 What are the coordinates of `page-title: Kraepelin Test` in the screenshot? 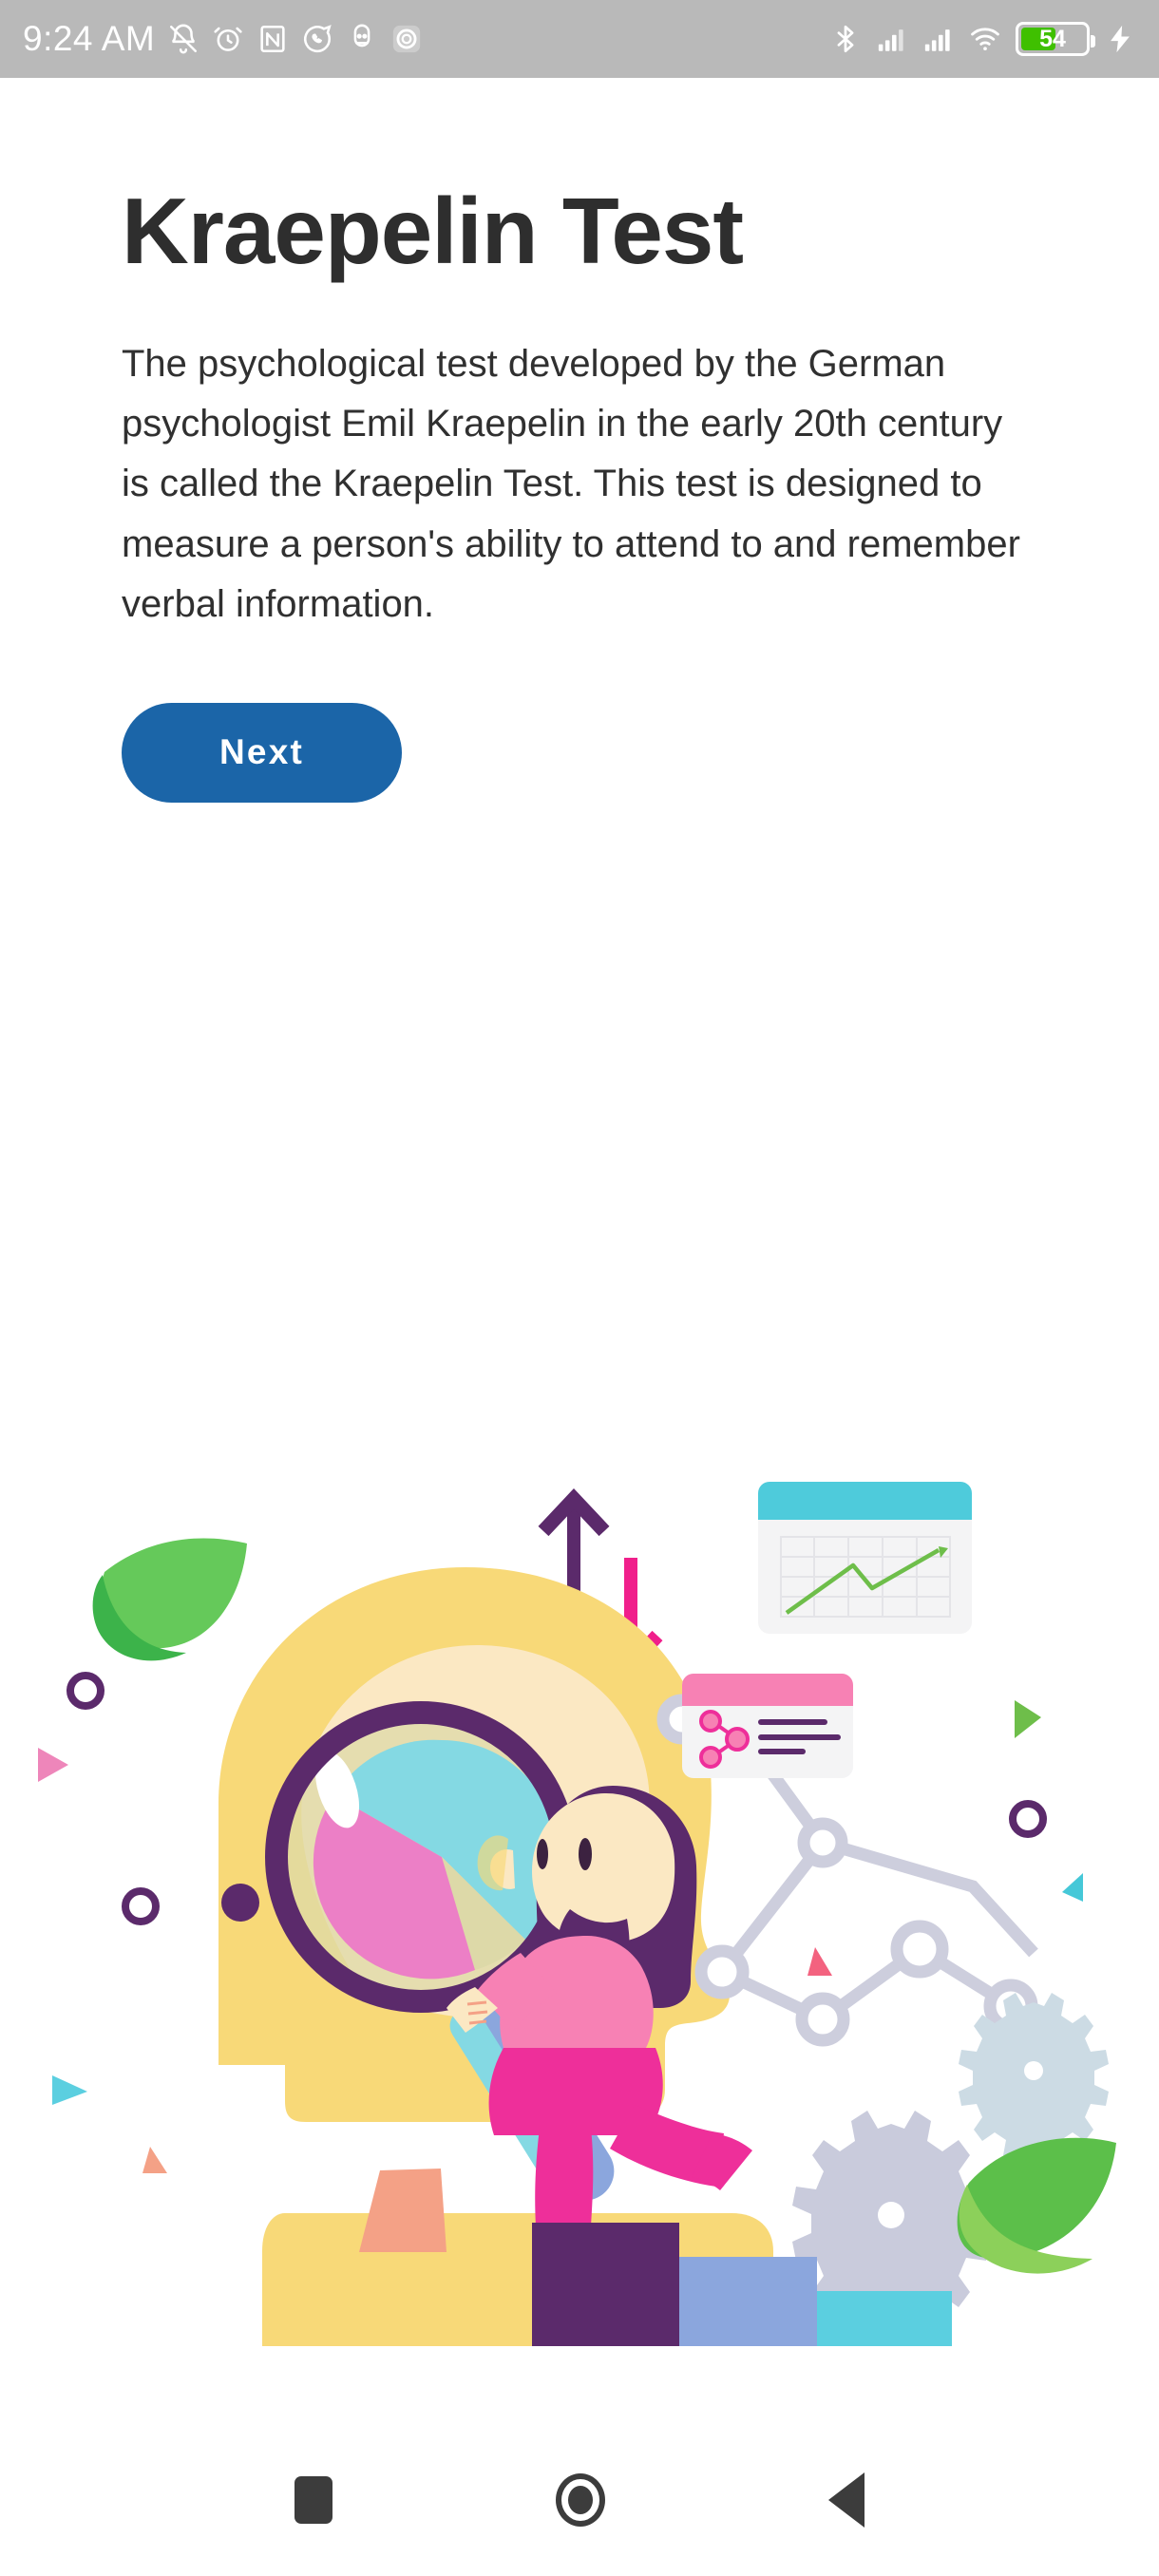 It's located at (433, 231).